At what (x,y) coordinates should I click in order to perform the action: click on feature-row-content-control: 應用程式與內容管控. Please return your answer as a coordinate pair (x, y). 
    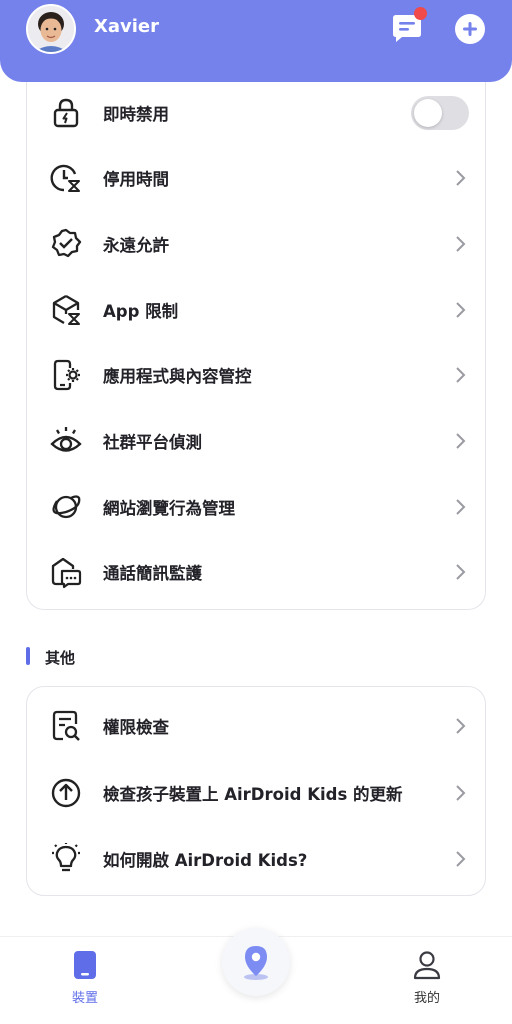
    Looking at the image, I should click on (257, 375).